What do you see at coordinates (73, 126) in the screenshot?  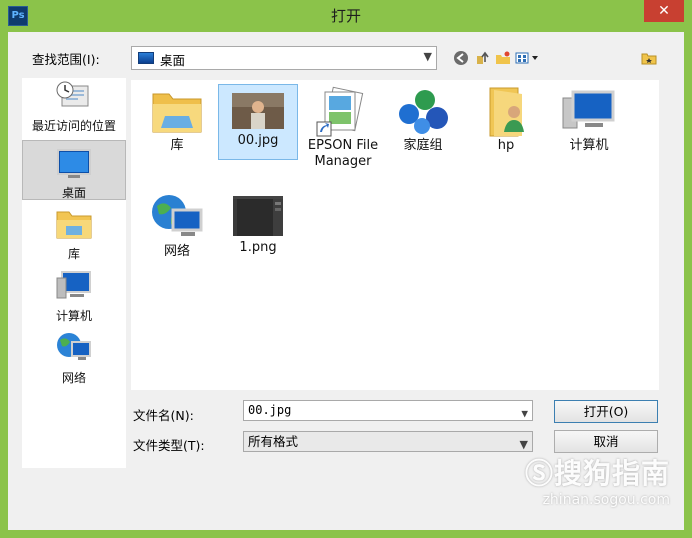 I see `sidebar-item-label: 最近访问的位置` at bounding box center [73, 126].